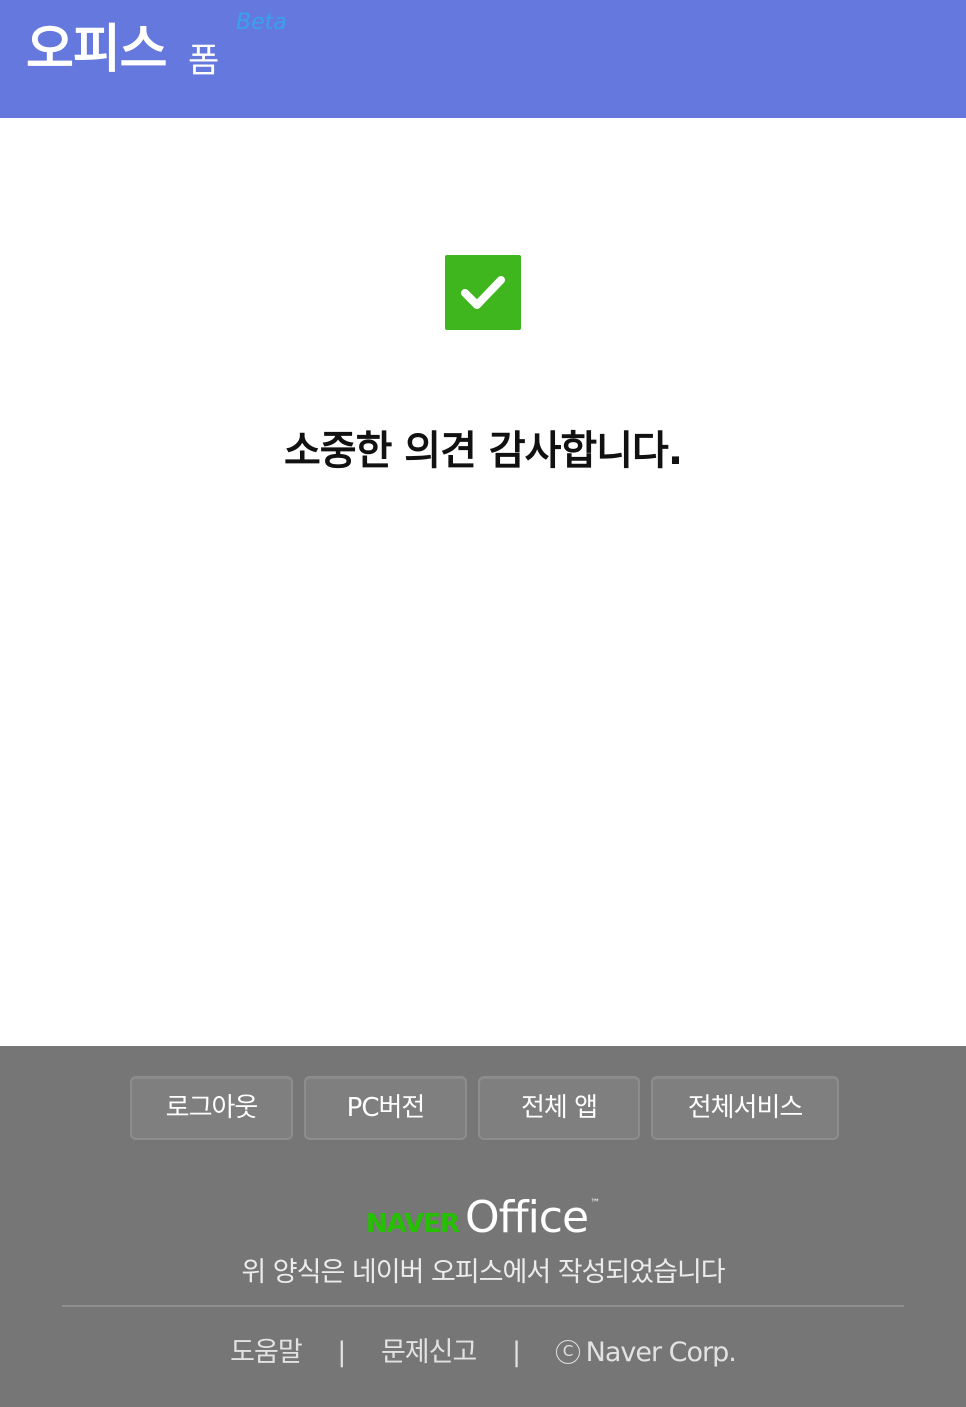  What do you see at coordinates (266, 1349) in the screenshot?
I see `help-link: 도움말` at bounding box center [266, 1349].